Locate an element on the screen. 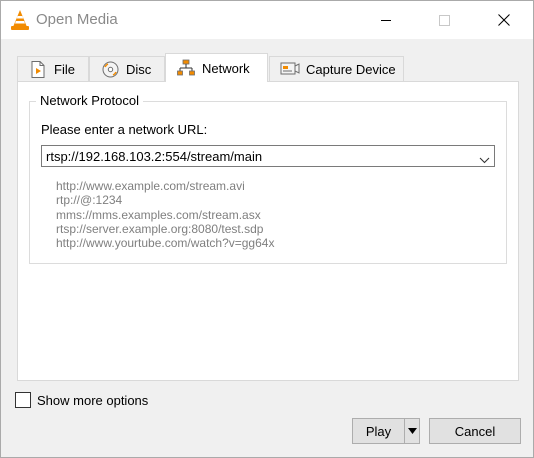  minimize-button is located at coordinates (386, 20).